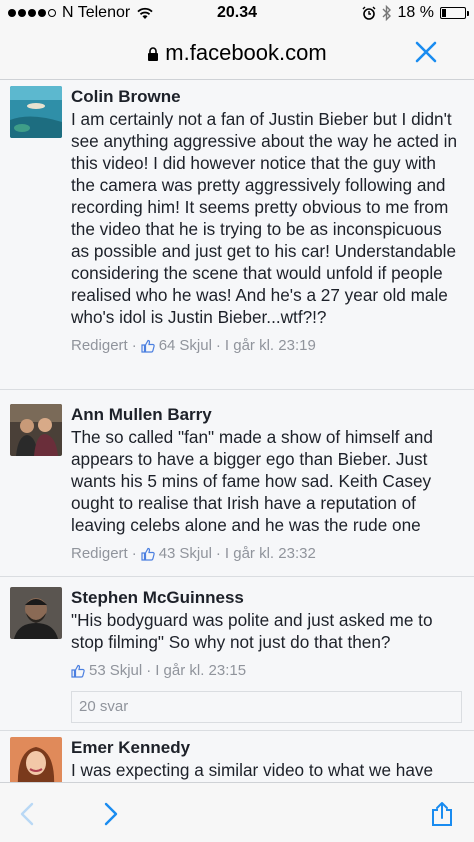  Describe the element at coordinates (270, 554) in the screenshot. I see `comment-time: I går kl. 23:32` at that location.